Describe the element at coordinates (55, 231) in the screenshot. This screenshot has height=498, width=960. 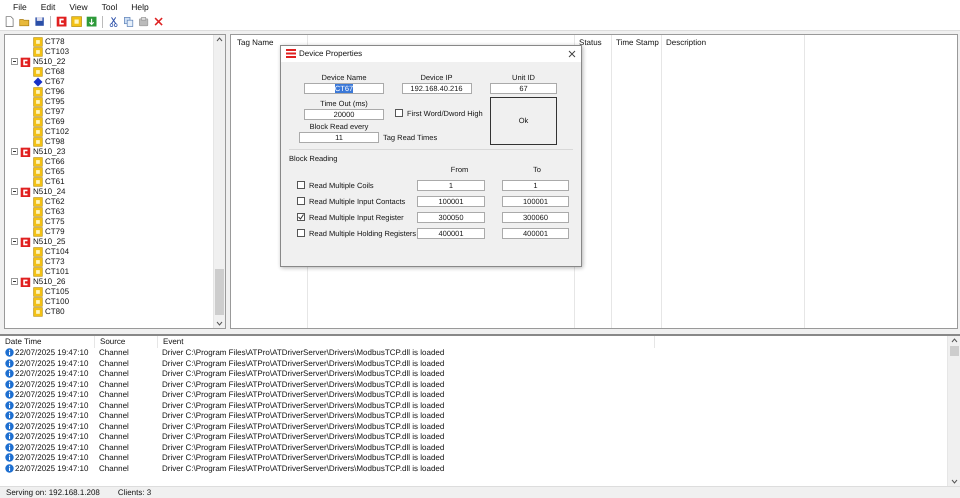
I see `tree-item: CT79` at that location.